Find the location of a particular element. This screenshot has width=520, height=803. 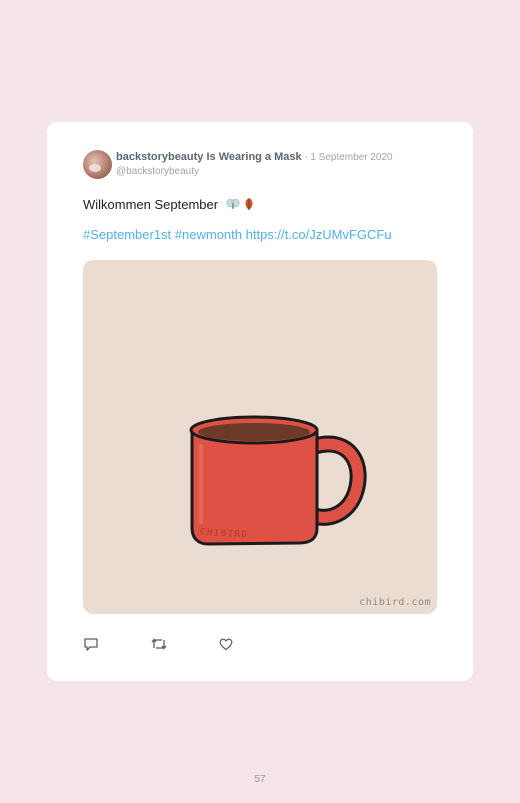

hashtag-september1st: #September1st is located at coordinates (127, 234).